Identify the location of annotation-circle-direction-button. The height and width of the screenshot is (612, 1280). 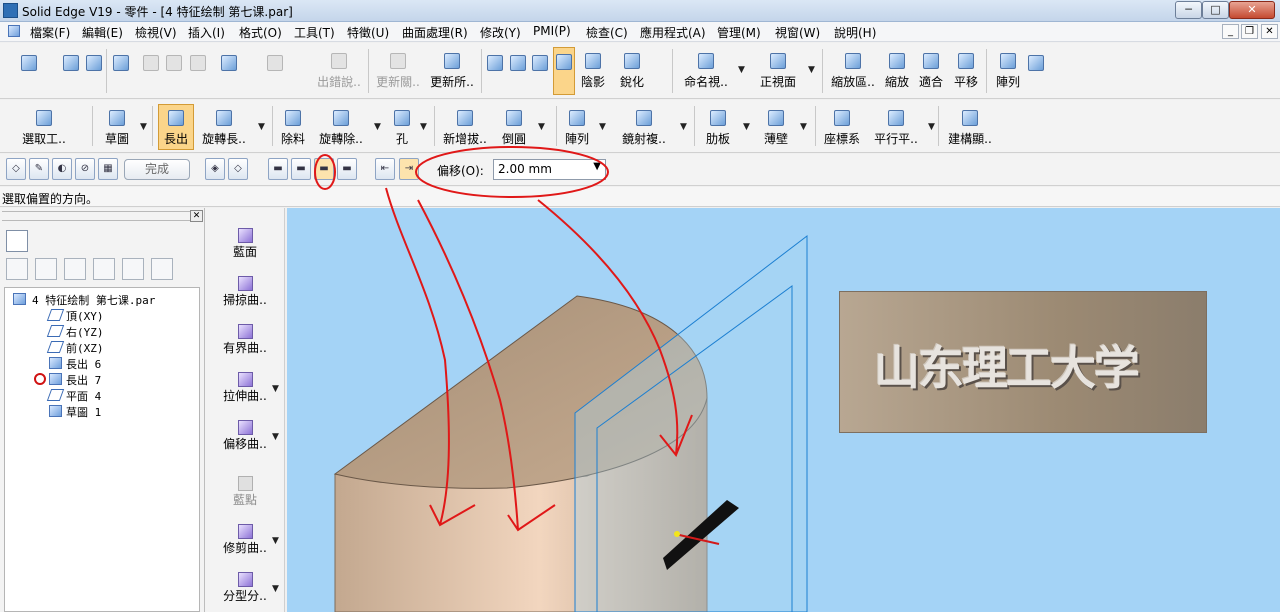
(325, 172).